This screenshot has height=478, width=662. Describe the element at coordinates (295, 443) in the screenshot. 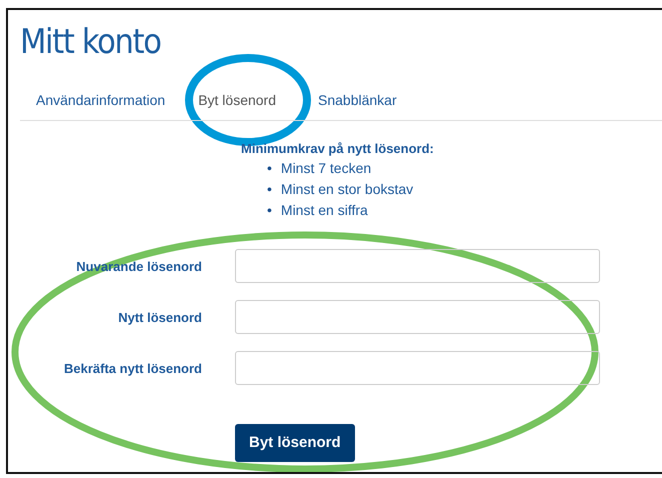

I see `submit-button: Byt lösenord` at that location.